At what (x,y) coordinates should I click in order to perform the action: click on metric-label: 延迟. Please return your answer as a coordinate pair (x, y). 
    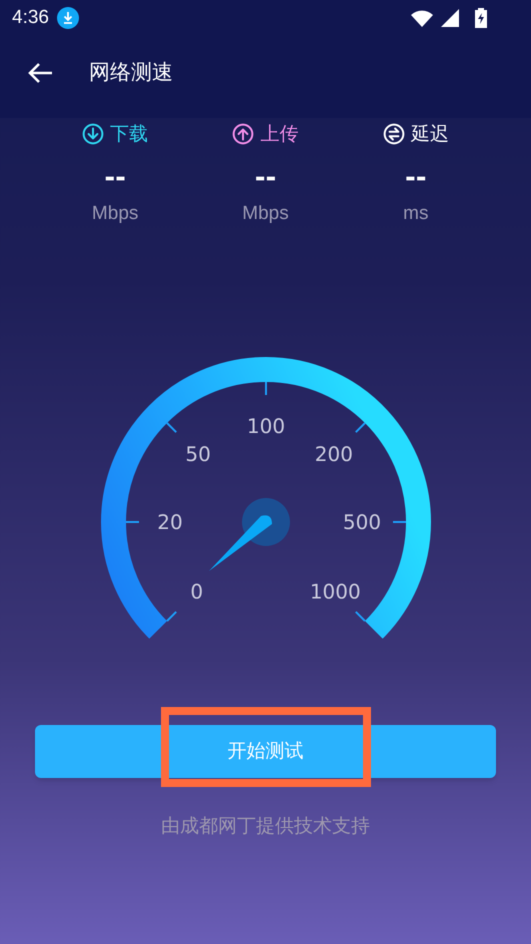
    Looking at the image, I should click on (429, 134).